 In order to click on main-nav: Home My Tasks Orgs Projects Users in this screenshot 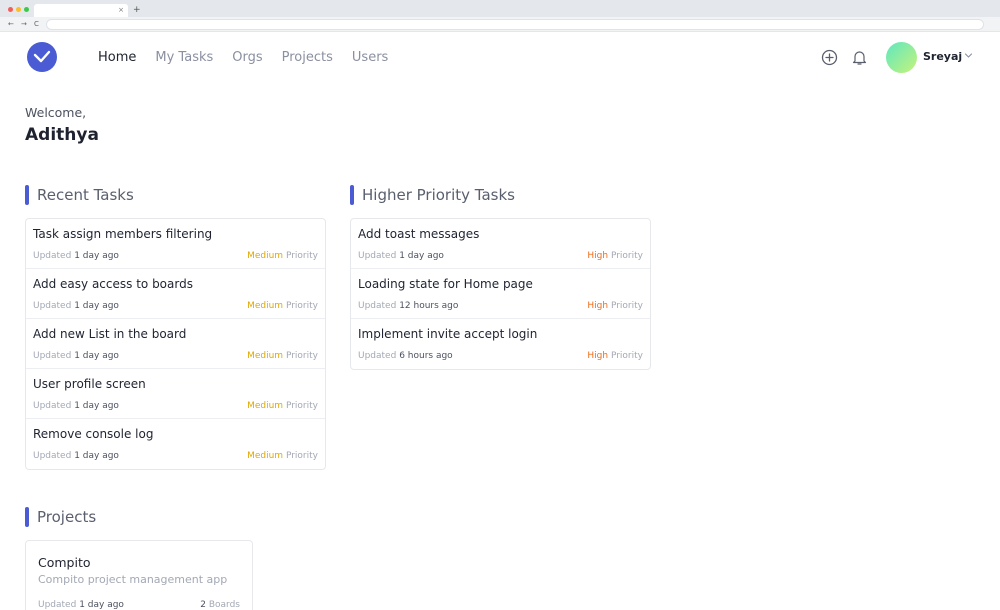, I will do `click(252, 58)`.